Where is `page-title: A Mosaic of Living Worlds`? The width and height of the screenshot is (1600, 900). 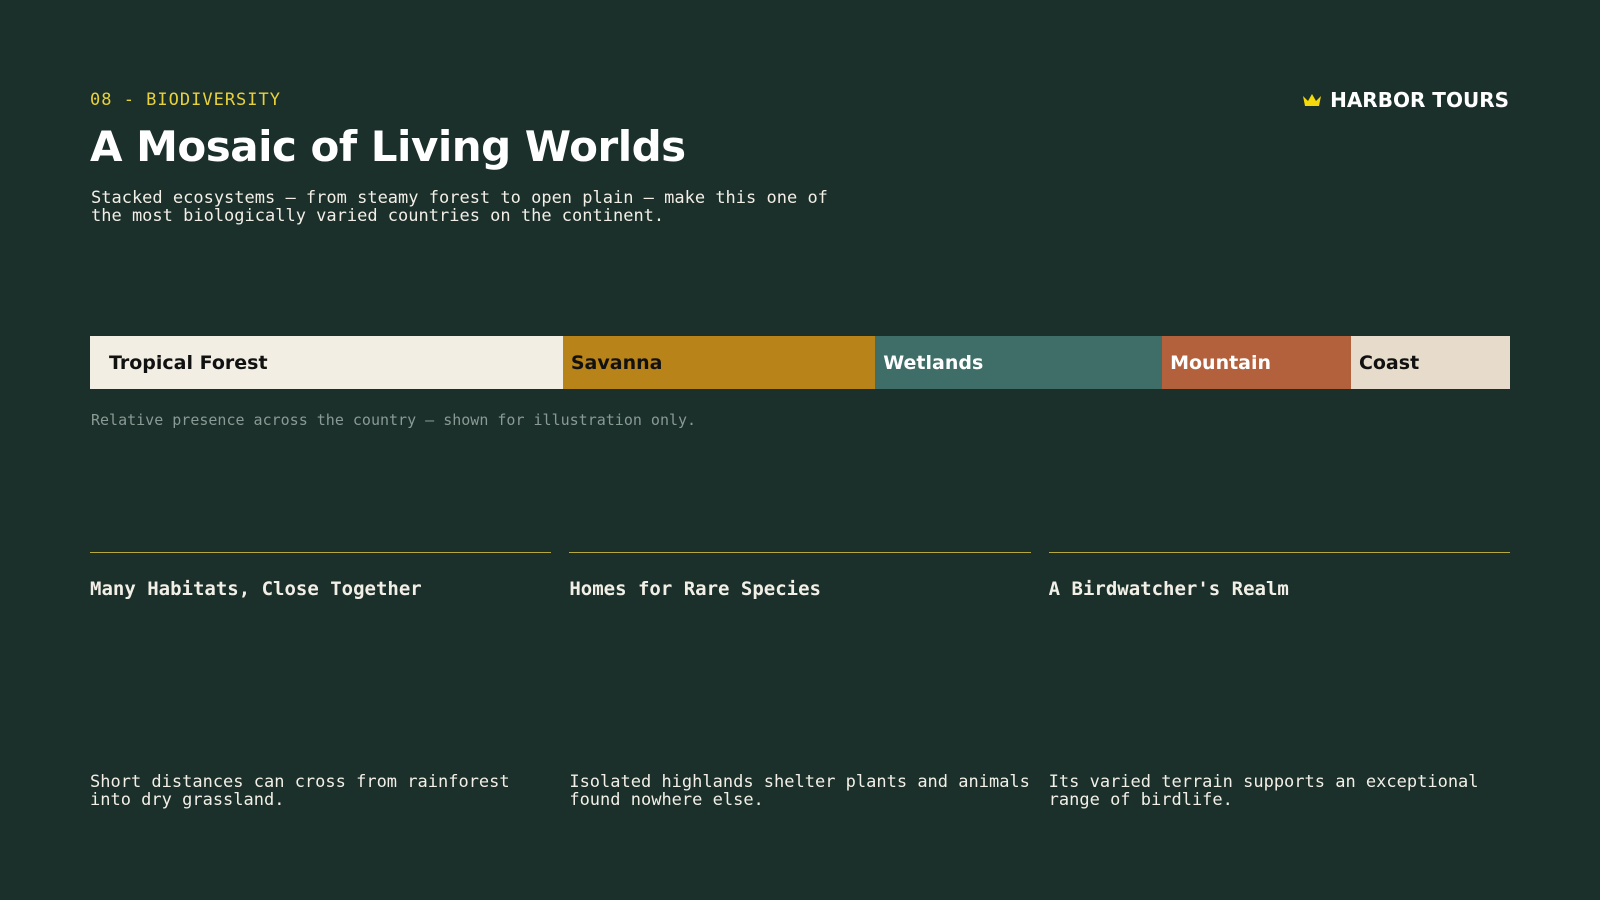 page-title: A Mosaic of Living Worlds is located at coordinates (388, 146).